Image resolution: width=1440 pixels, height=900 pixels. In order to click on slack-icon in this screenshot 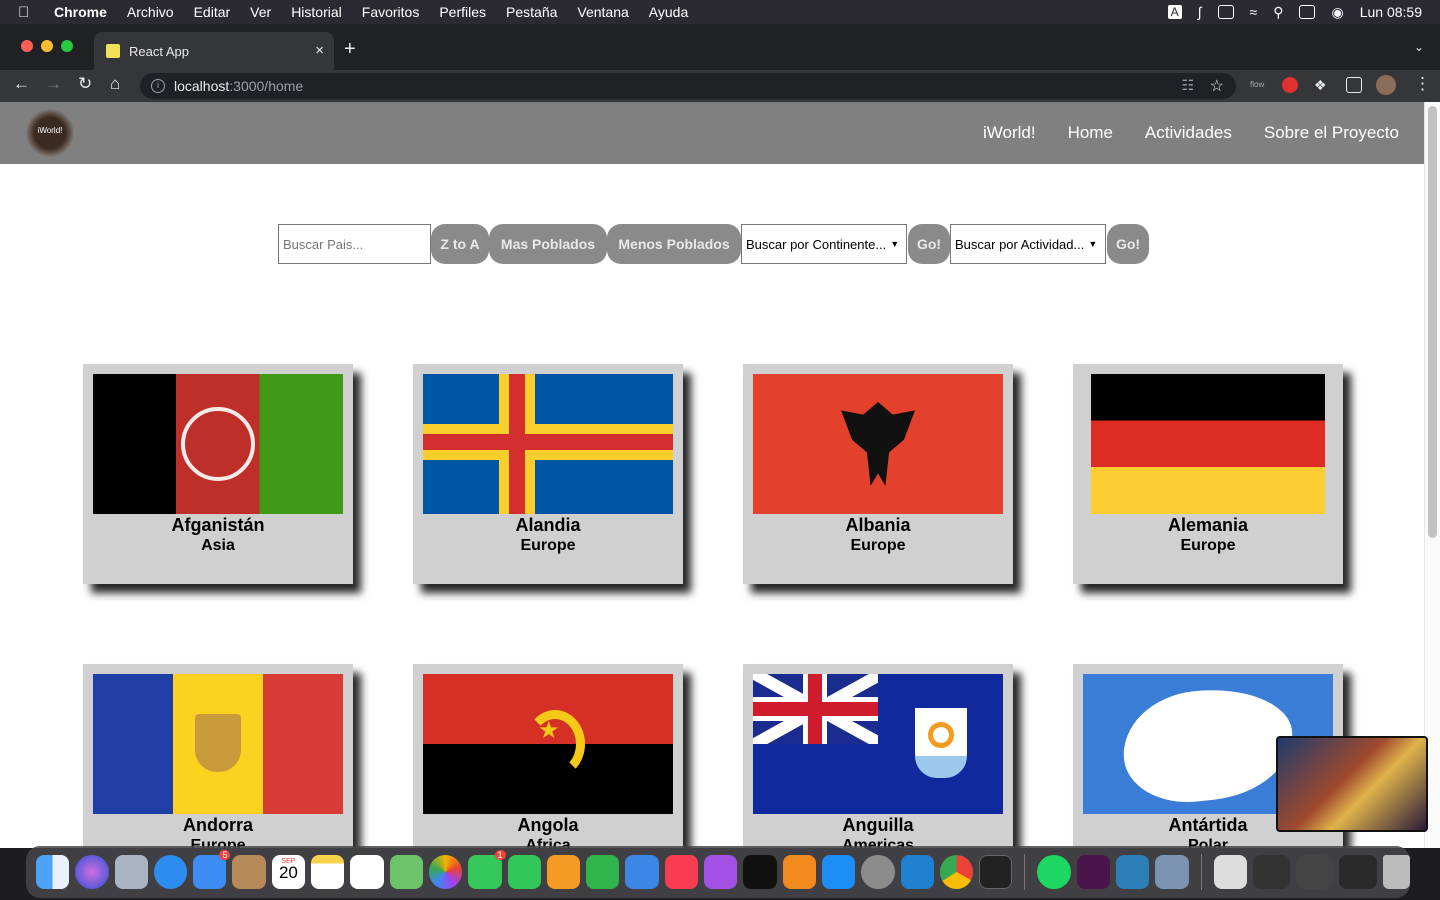, I will do `click(1093, 872)`.